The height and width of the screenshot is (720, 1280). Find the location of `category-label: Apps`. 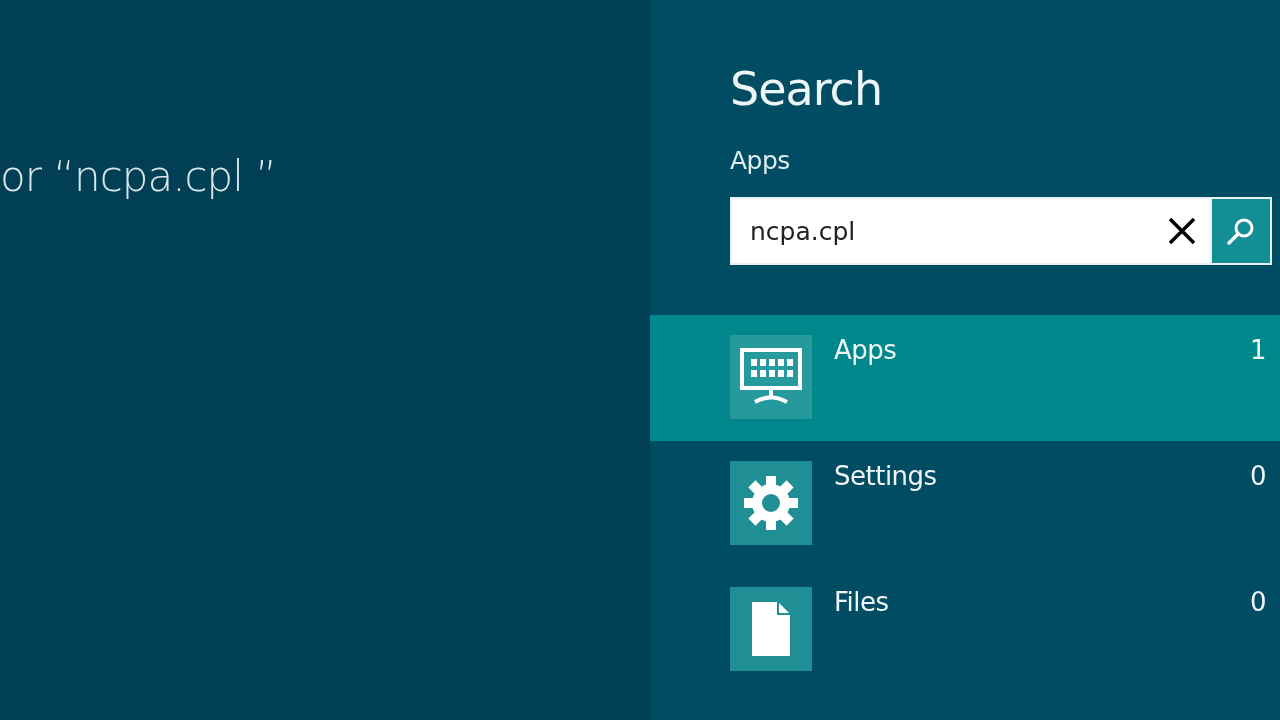

category-label: Apps is located at coordinates (866, 350).